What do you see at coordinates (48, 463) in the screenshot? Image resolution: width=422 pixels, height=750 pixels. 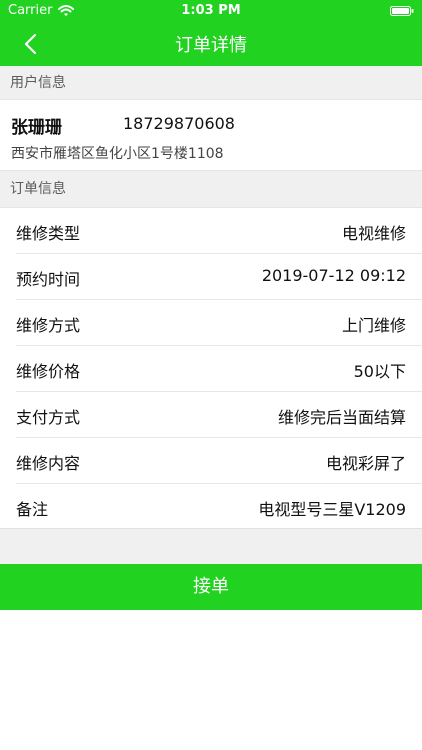 I see `row-label: 维修内容` at bounding box center [48, 463].